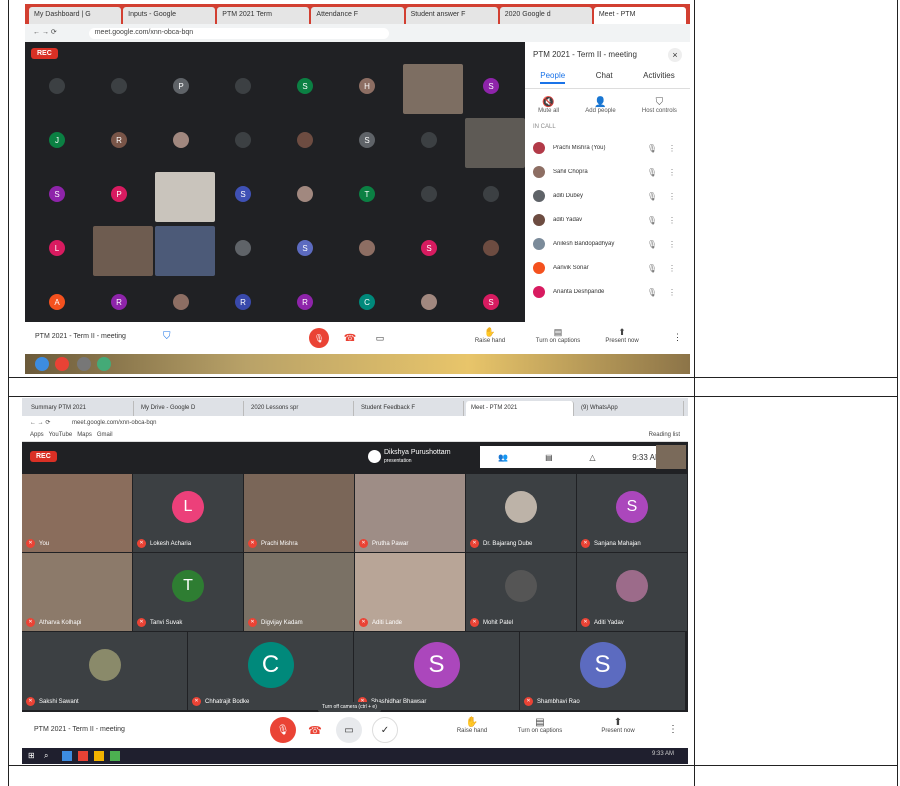  What do you see at coordinates (77, 592) in the screenshot?
I see `participant-tile: ✕ Atharva Kolhapi` at bounding box center [77, 592].